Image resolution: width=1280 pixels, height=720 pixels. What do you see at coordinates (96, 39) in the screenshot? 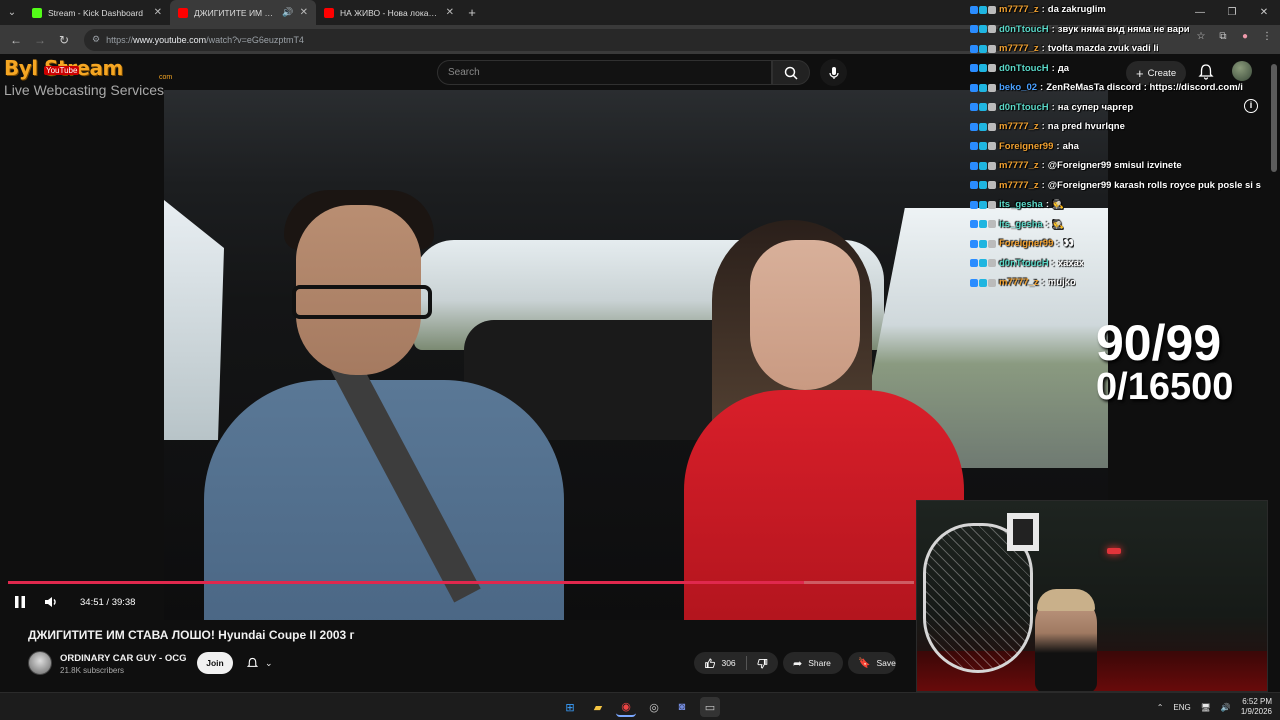
I see `site-info-icon: ⚙` at bounding box center [96, 39].